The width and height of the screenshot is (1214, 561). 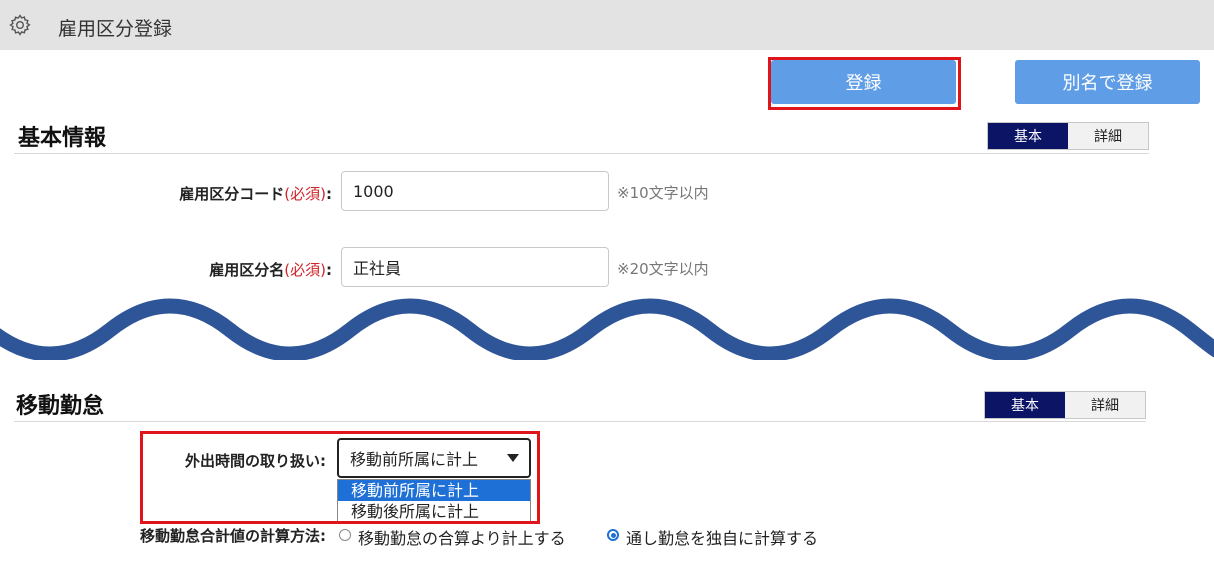 What do you see at coordinates (434, 511) in the screenshot?
I see `dropdown-option: 移動後所属に計上` at bounding box center [434, 511].